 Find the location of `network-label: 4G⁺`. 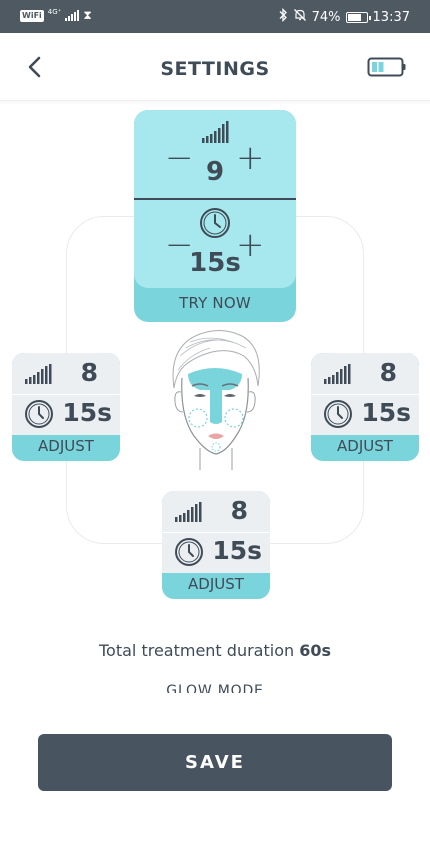

network-label: 4G⁺ is located at coordinates (54, 12).